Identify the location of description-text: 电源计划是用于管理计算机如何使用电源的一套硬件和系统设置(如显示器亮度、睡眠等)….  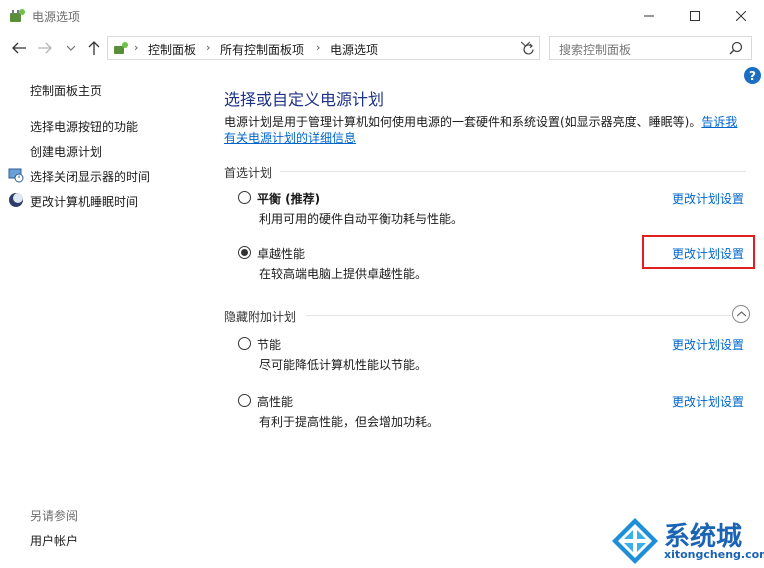
(463, 122).